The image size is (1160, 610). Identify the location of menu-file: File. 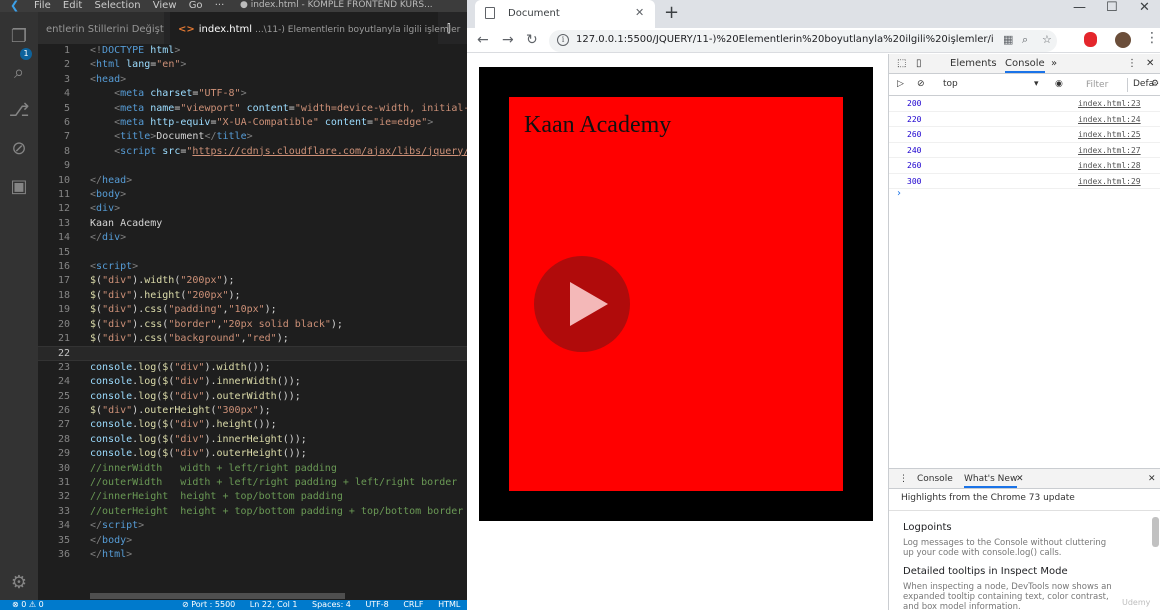
(42, 5).